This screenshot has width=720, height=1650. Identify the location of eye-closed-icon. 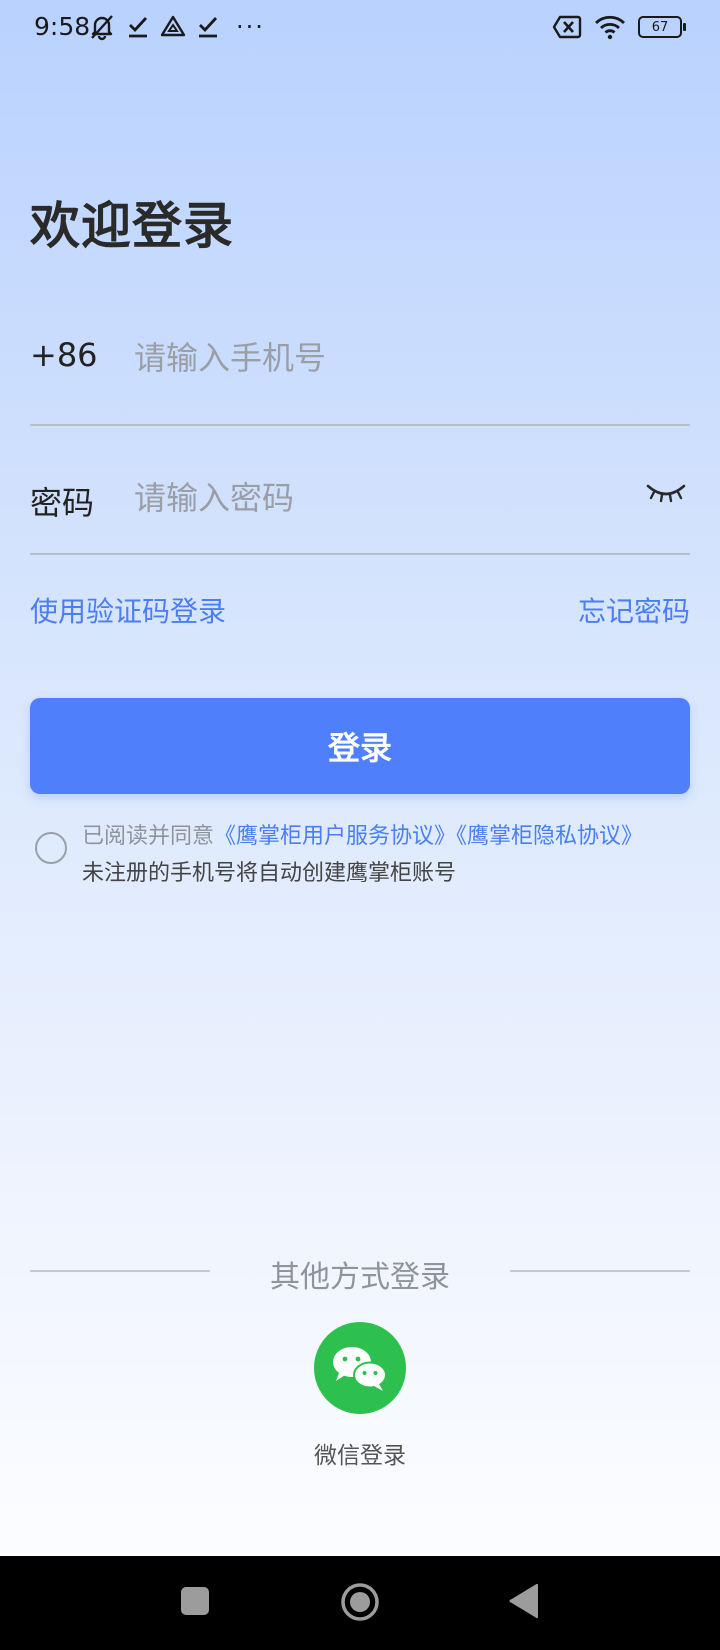
(666, 493).